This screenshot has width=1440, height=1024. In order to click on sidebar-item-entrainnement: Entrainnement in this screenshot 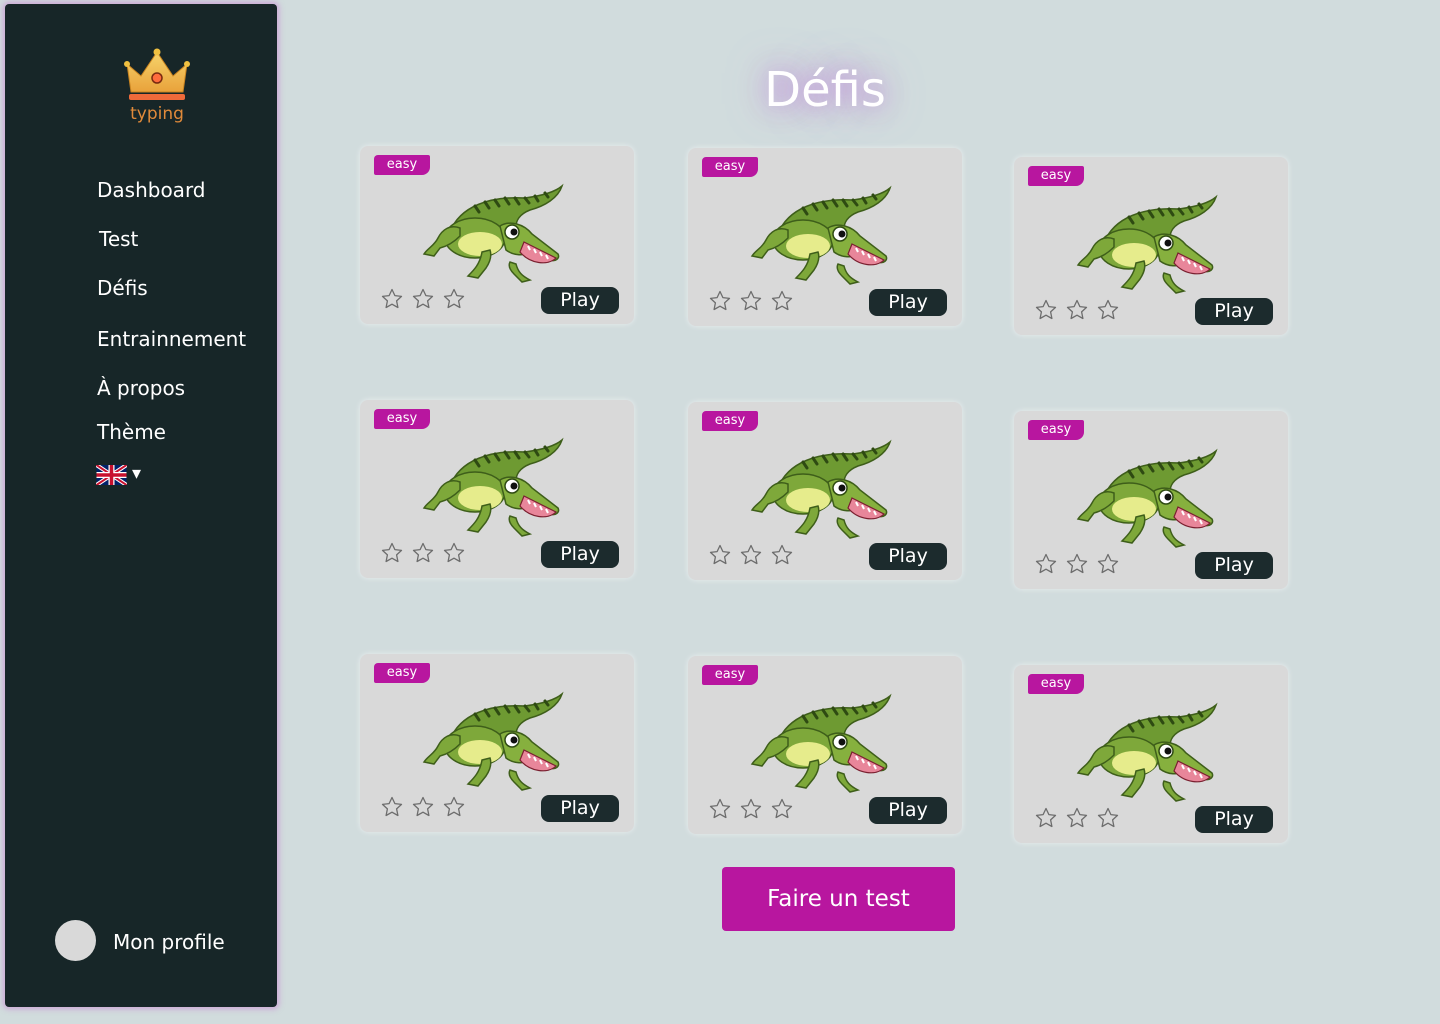, I will do `click(171, 339)`.